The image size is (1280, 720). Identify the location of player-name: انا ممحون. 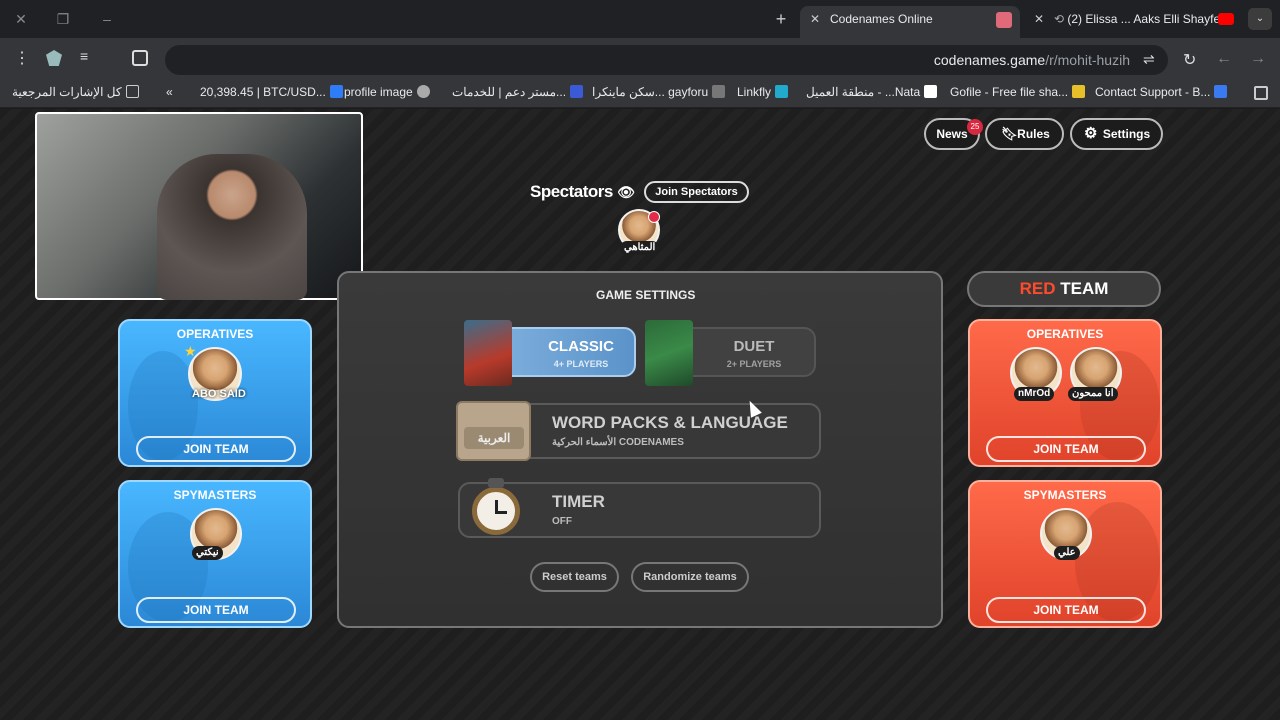
(1093, 394).